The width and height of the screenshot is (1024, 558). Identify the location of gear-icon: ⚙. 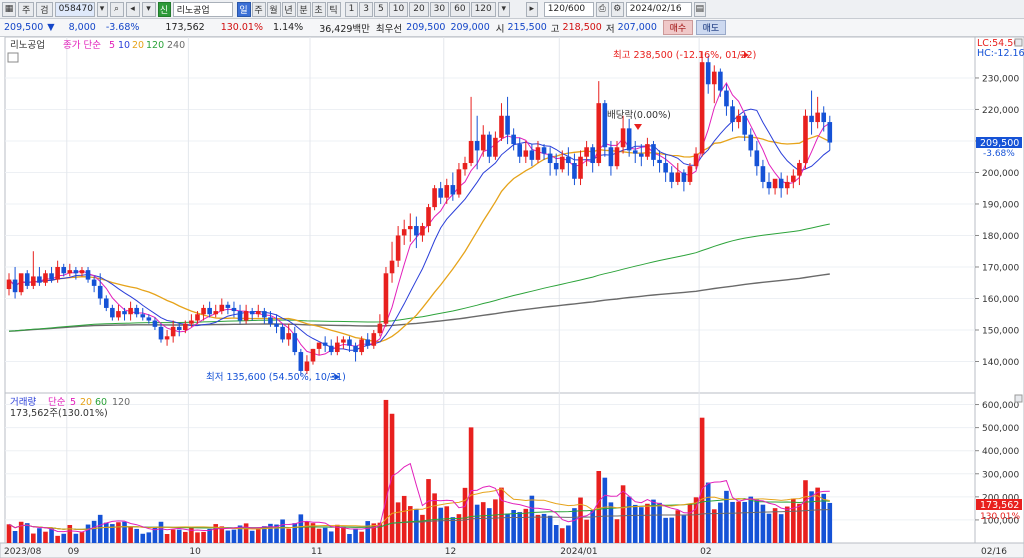
(617, 9).